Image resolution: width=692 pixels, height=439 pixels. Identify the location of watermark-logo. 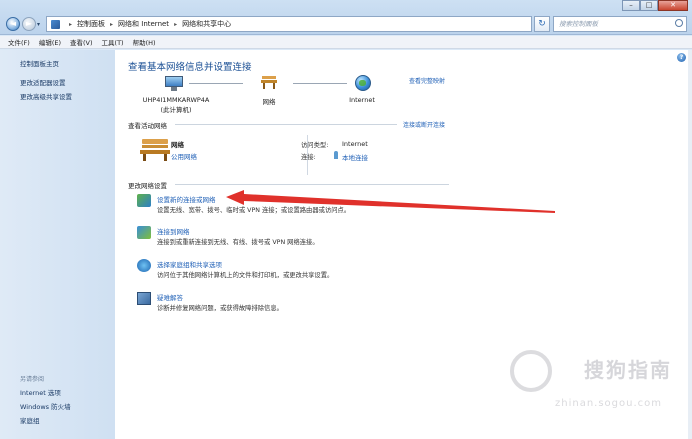
(531, 371).